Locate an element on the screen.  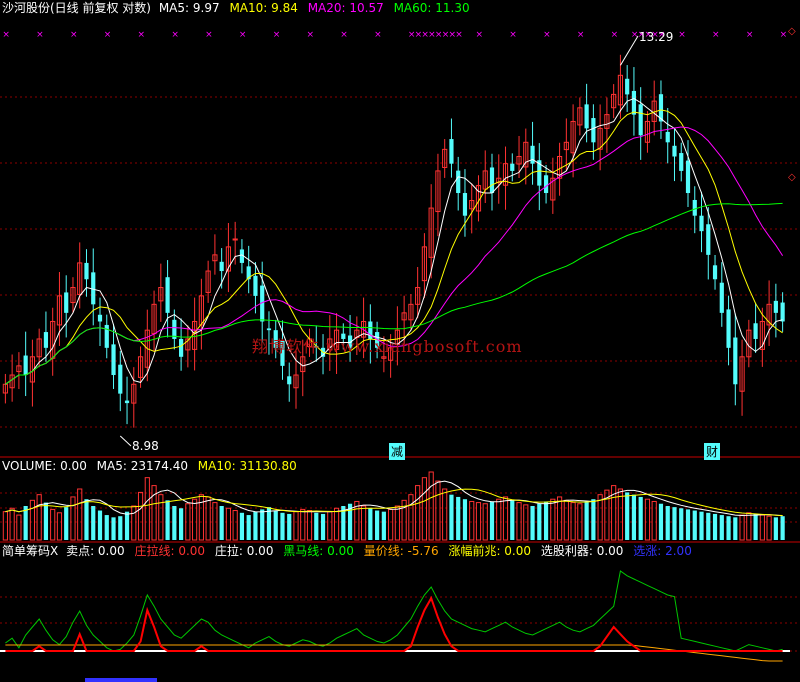
event-marker-1: 减 is located at coordinates (397, 451).